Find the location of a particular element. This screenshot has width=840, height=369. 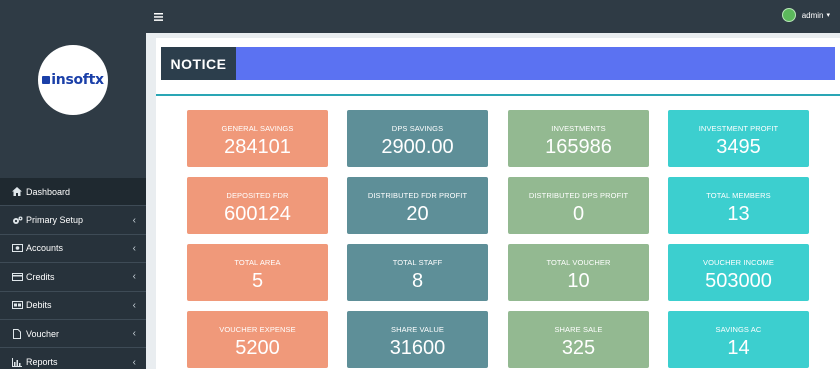

card-value: 14 is located at coordinates (738, 348).